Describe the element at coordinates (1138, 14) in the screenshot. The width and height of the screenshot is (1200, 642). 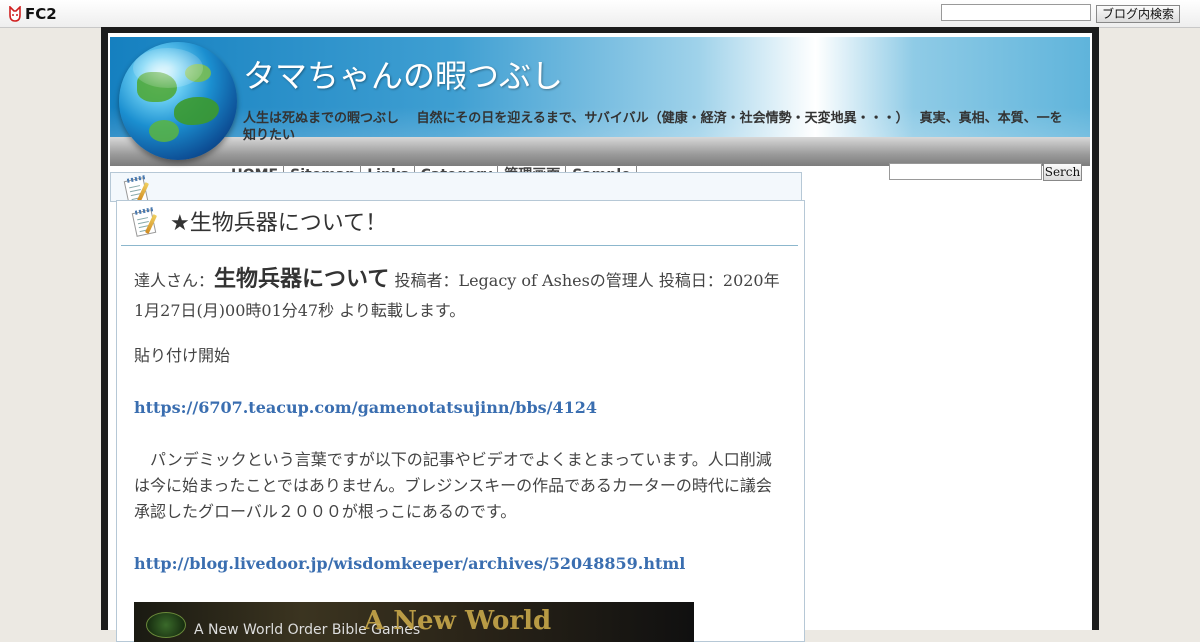
I see `blog-search-button: ブログ内検索` at that location.